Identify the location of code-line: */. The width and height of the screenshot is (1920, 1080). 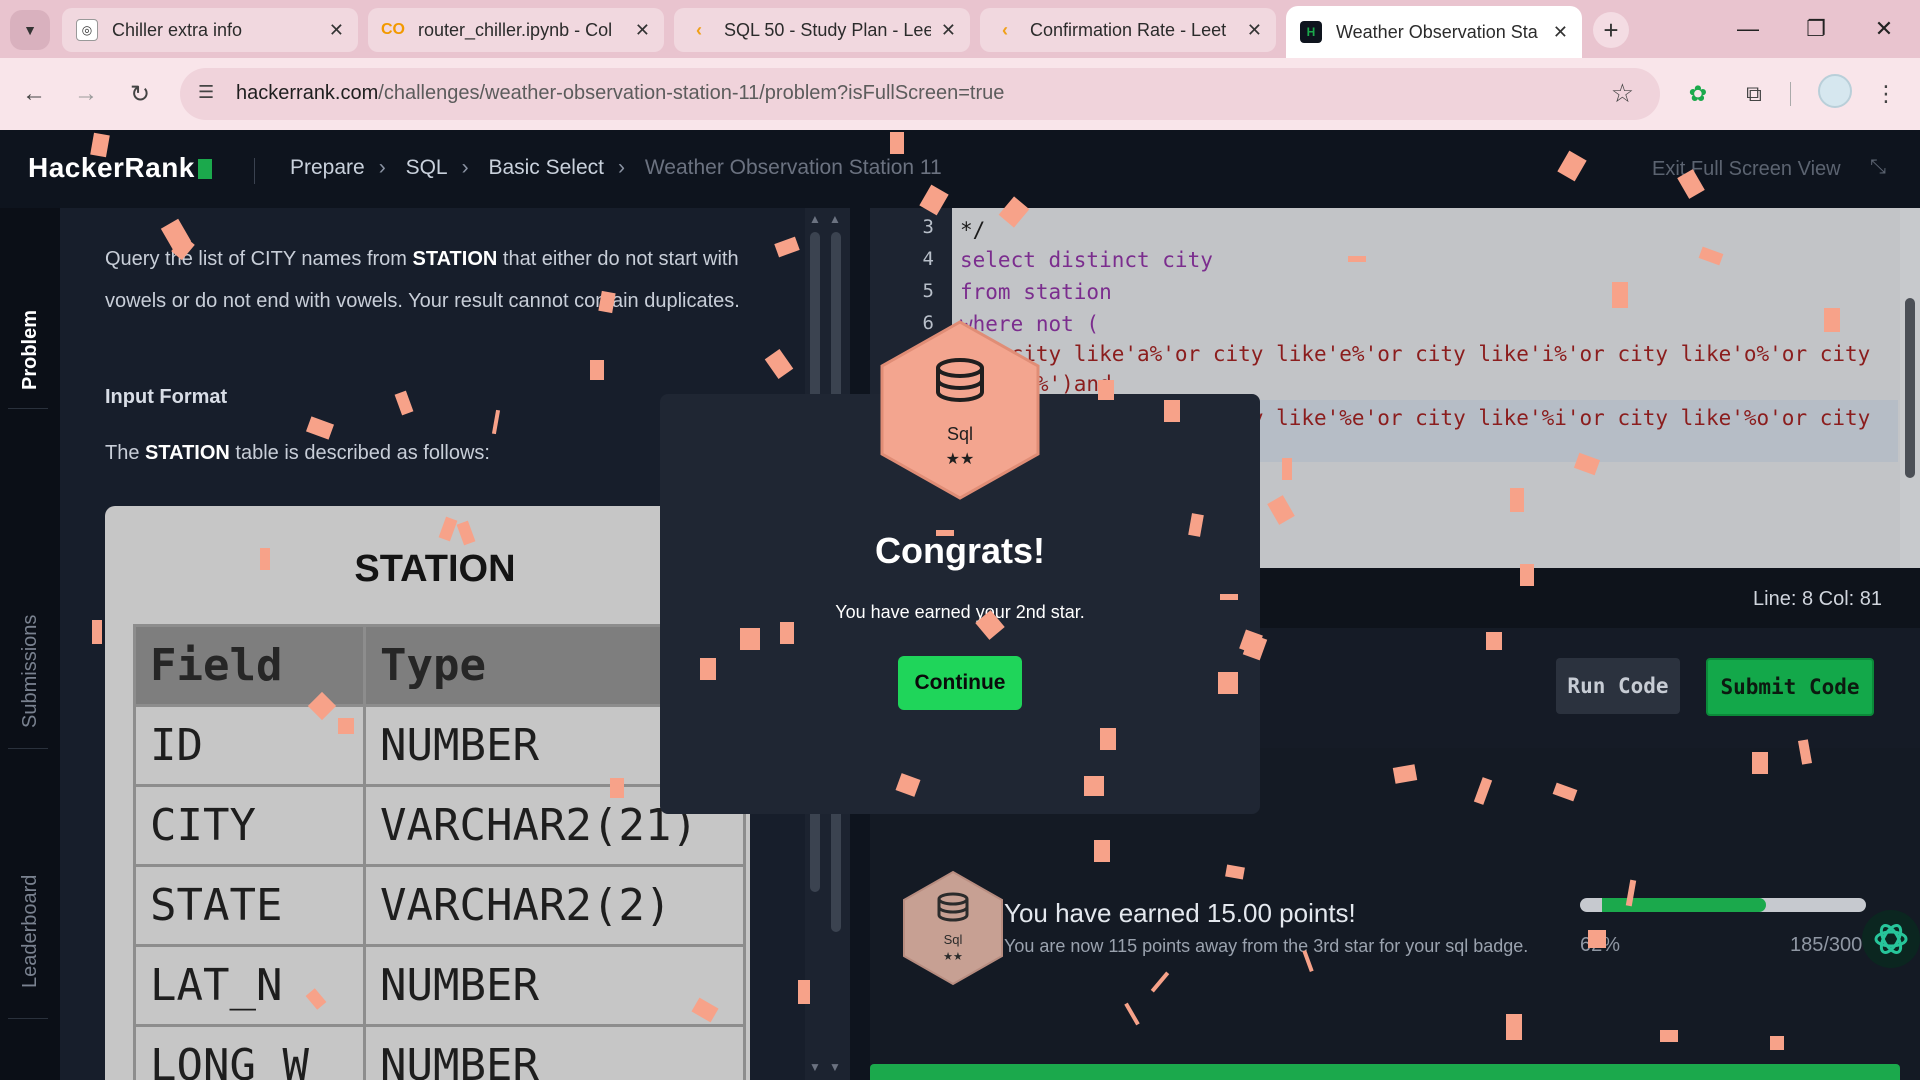
(972, 230).